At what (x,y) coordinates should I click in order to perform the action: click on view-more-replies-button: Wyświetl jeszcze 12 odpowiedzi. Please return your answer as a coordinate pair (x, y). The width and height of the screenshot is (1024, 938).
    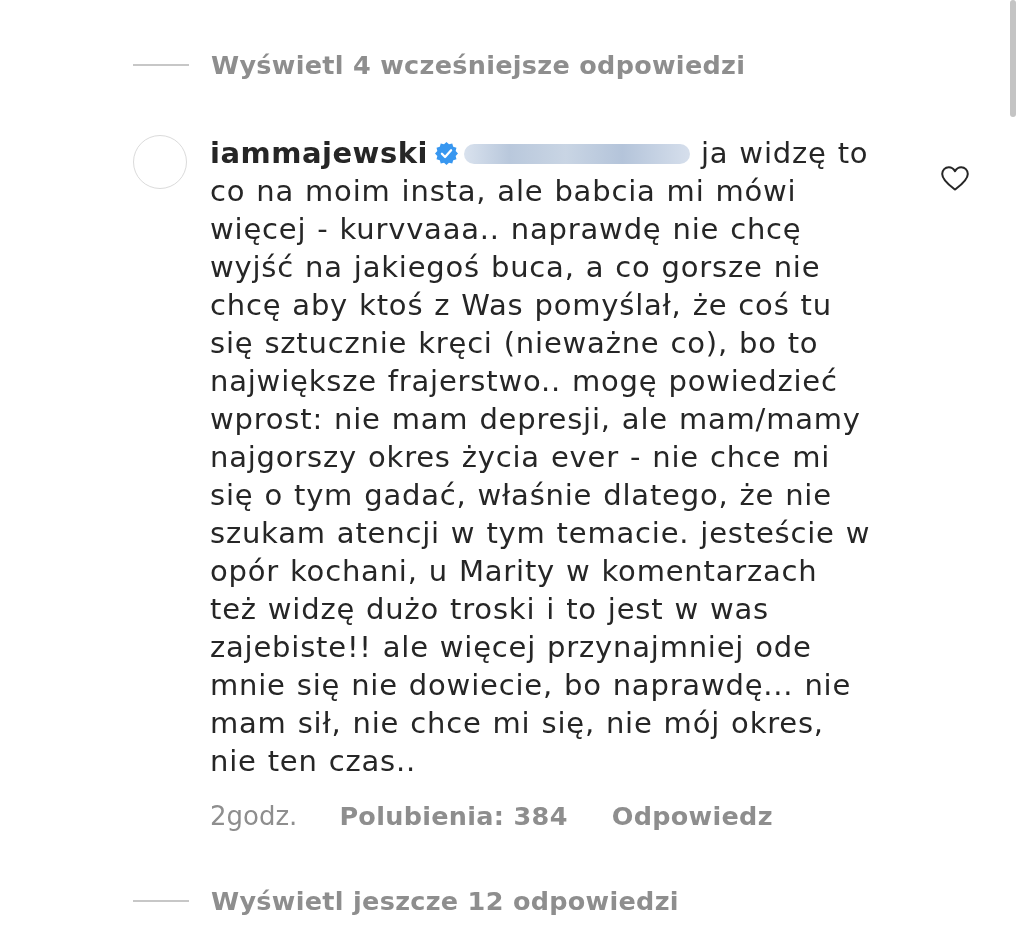
    Looking at the image, I should click on (445, 901).